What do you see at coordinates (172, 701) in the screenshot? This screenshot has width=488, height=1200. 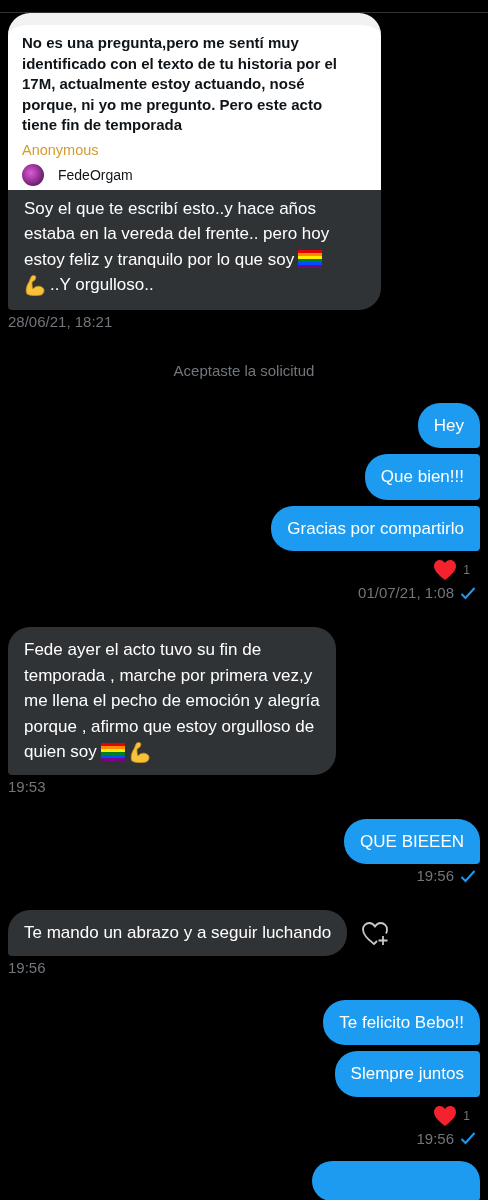 I see `message-text: me llena el pecho de emoción y alegría` at bounding box center [172, 701].